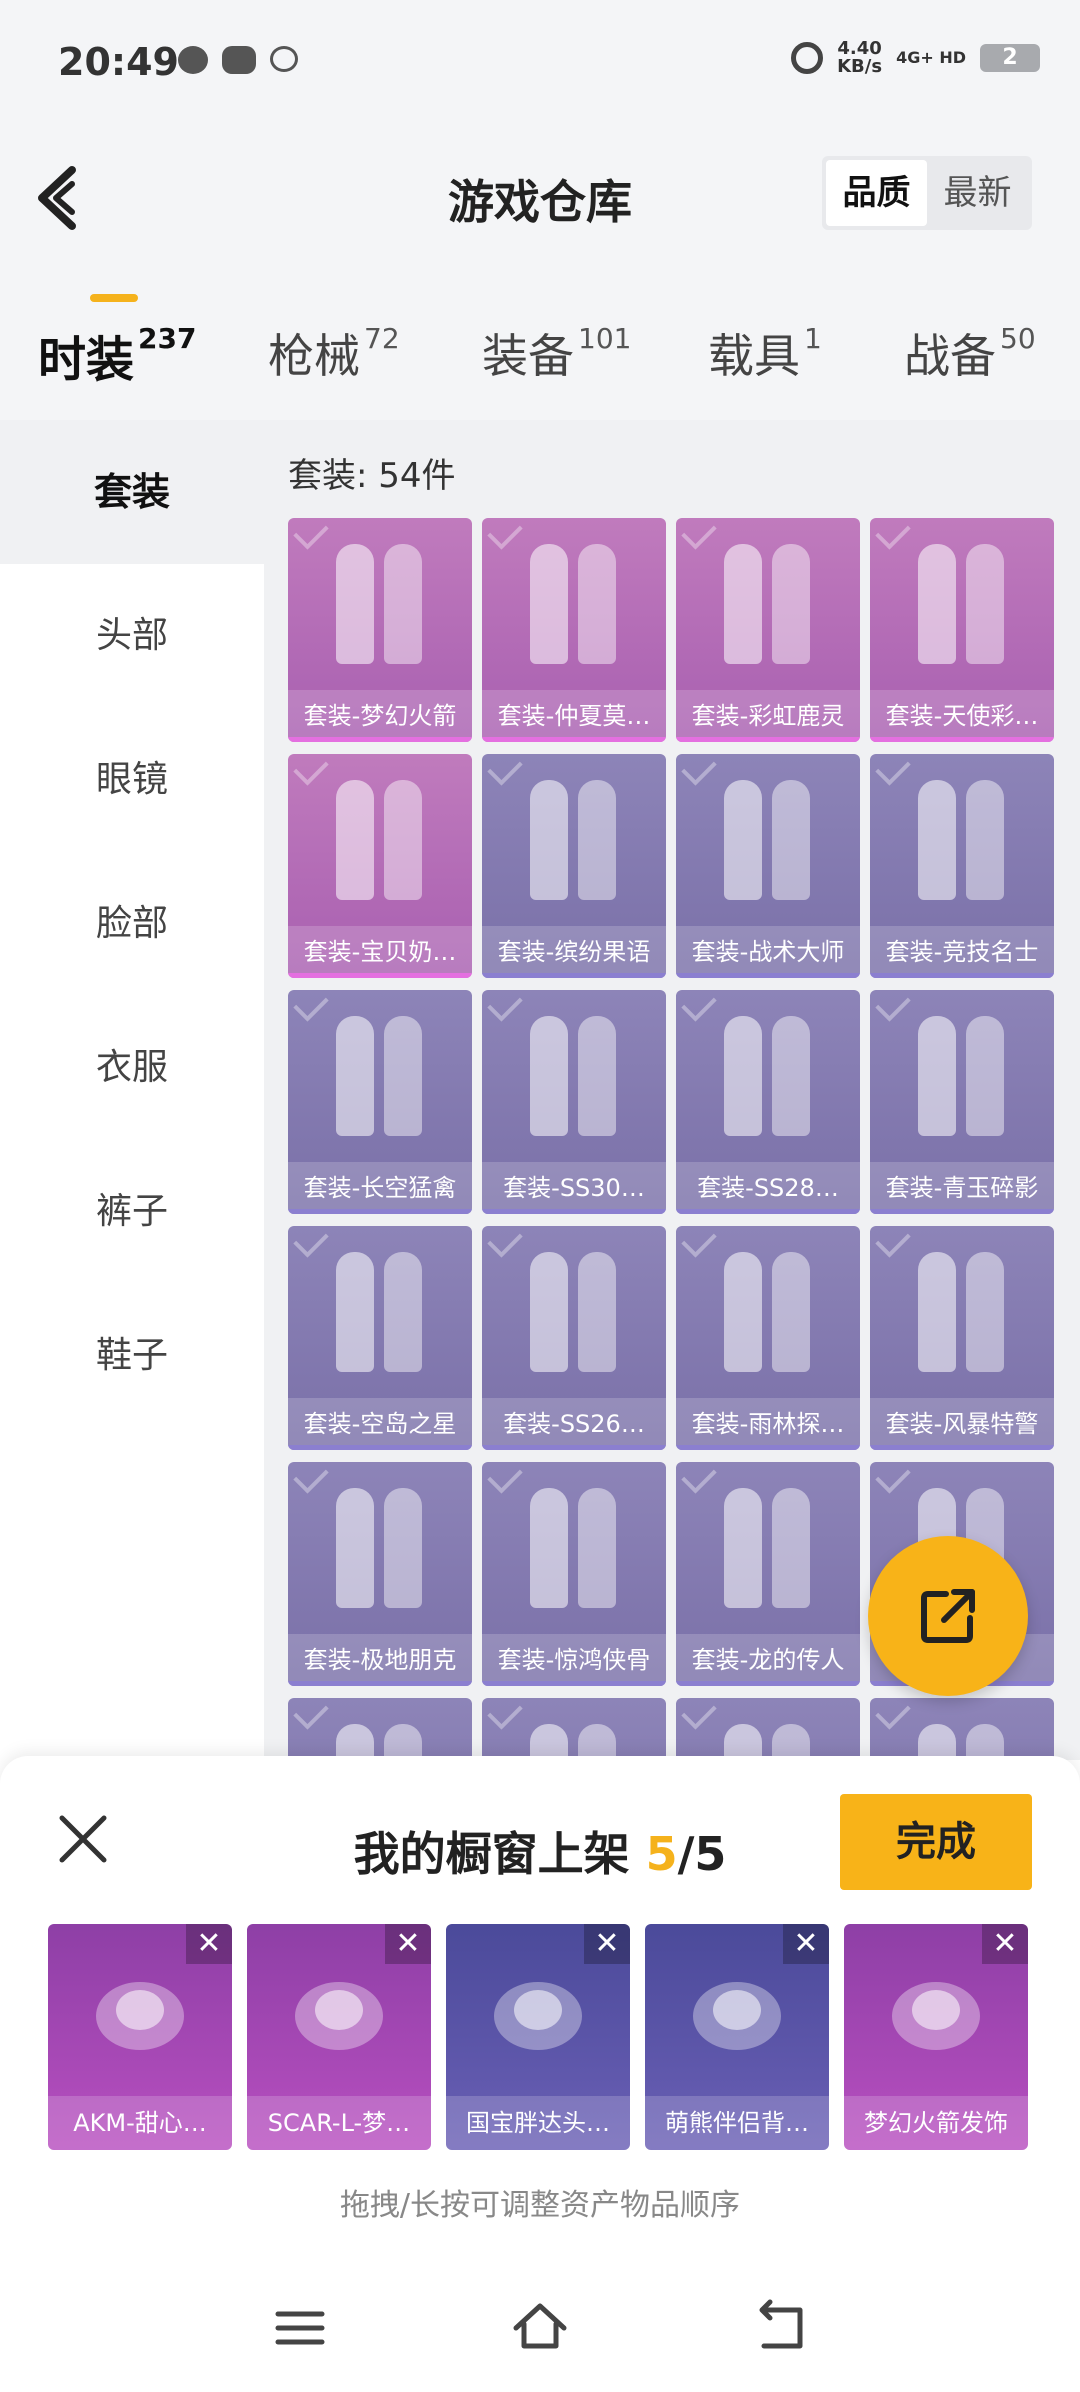 Image resolution: width=1080 pixels, height=2392 pixels. I want to click on sidebar-item-pants: 裤子, so click(132, 1212).